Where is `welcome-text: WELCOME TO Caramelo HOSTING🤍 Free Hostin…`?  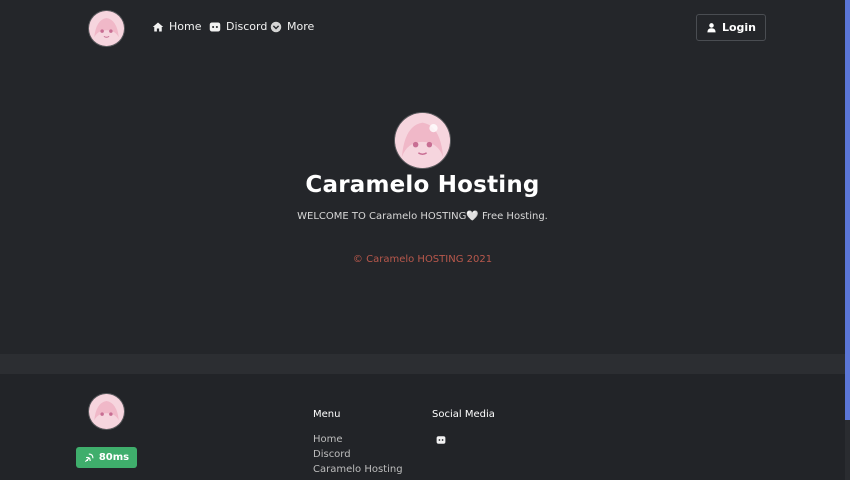
welcome-text: WELCOME TO Caramelo HOSTING🤍 Free Hostin… is located at coordinates (422, 216).